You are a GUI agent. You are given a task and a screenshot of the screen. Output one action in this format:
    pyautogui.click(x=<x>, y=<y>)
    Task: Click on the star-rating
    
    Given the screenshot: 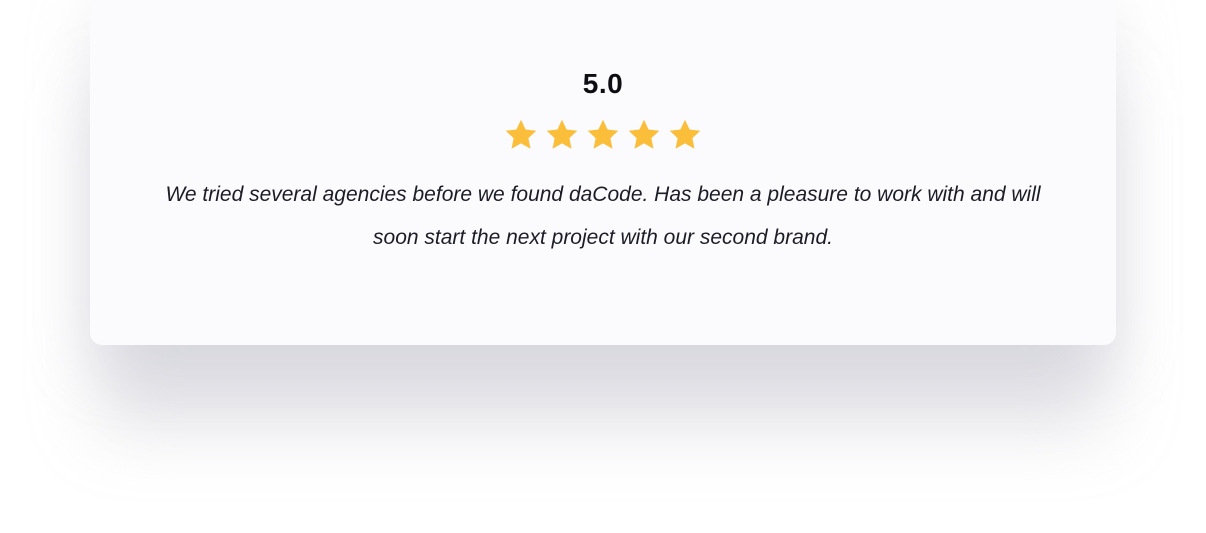 What is the action you would take?
    pyautogui.click(x=603, y=135)
    